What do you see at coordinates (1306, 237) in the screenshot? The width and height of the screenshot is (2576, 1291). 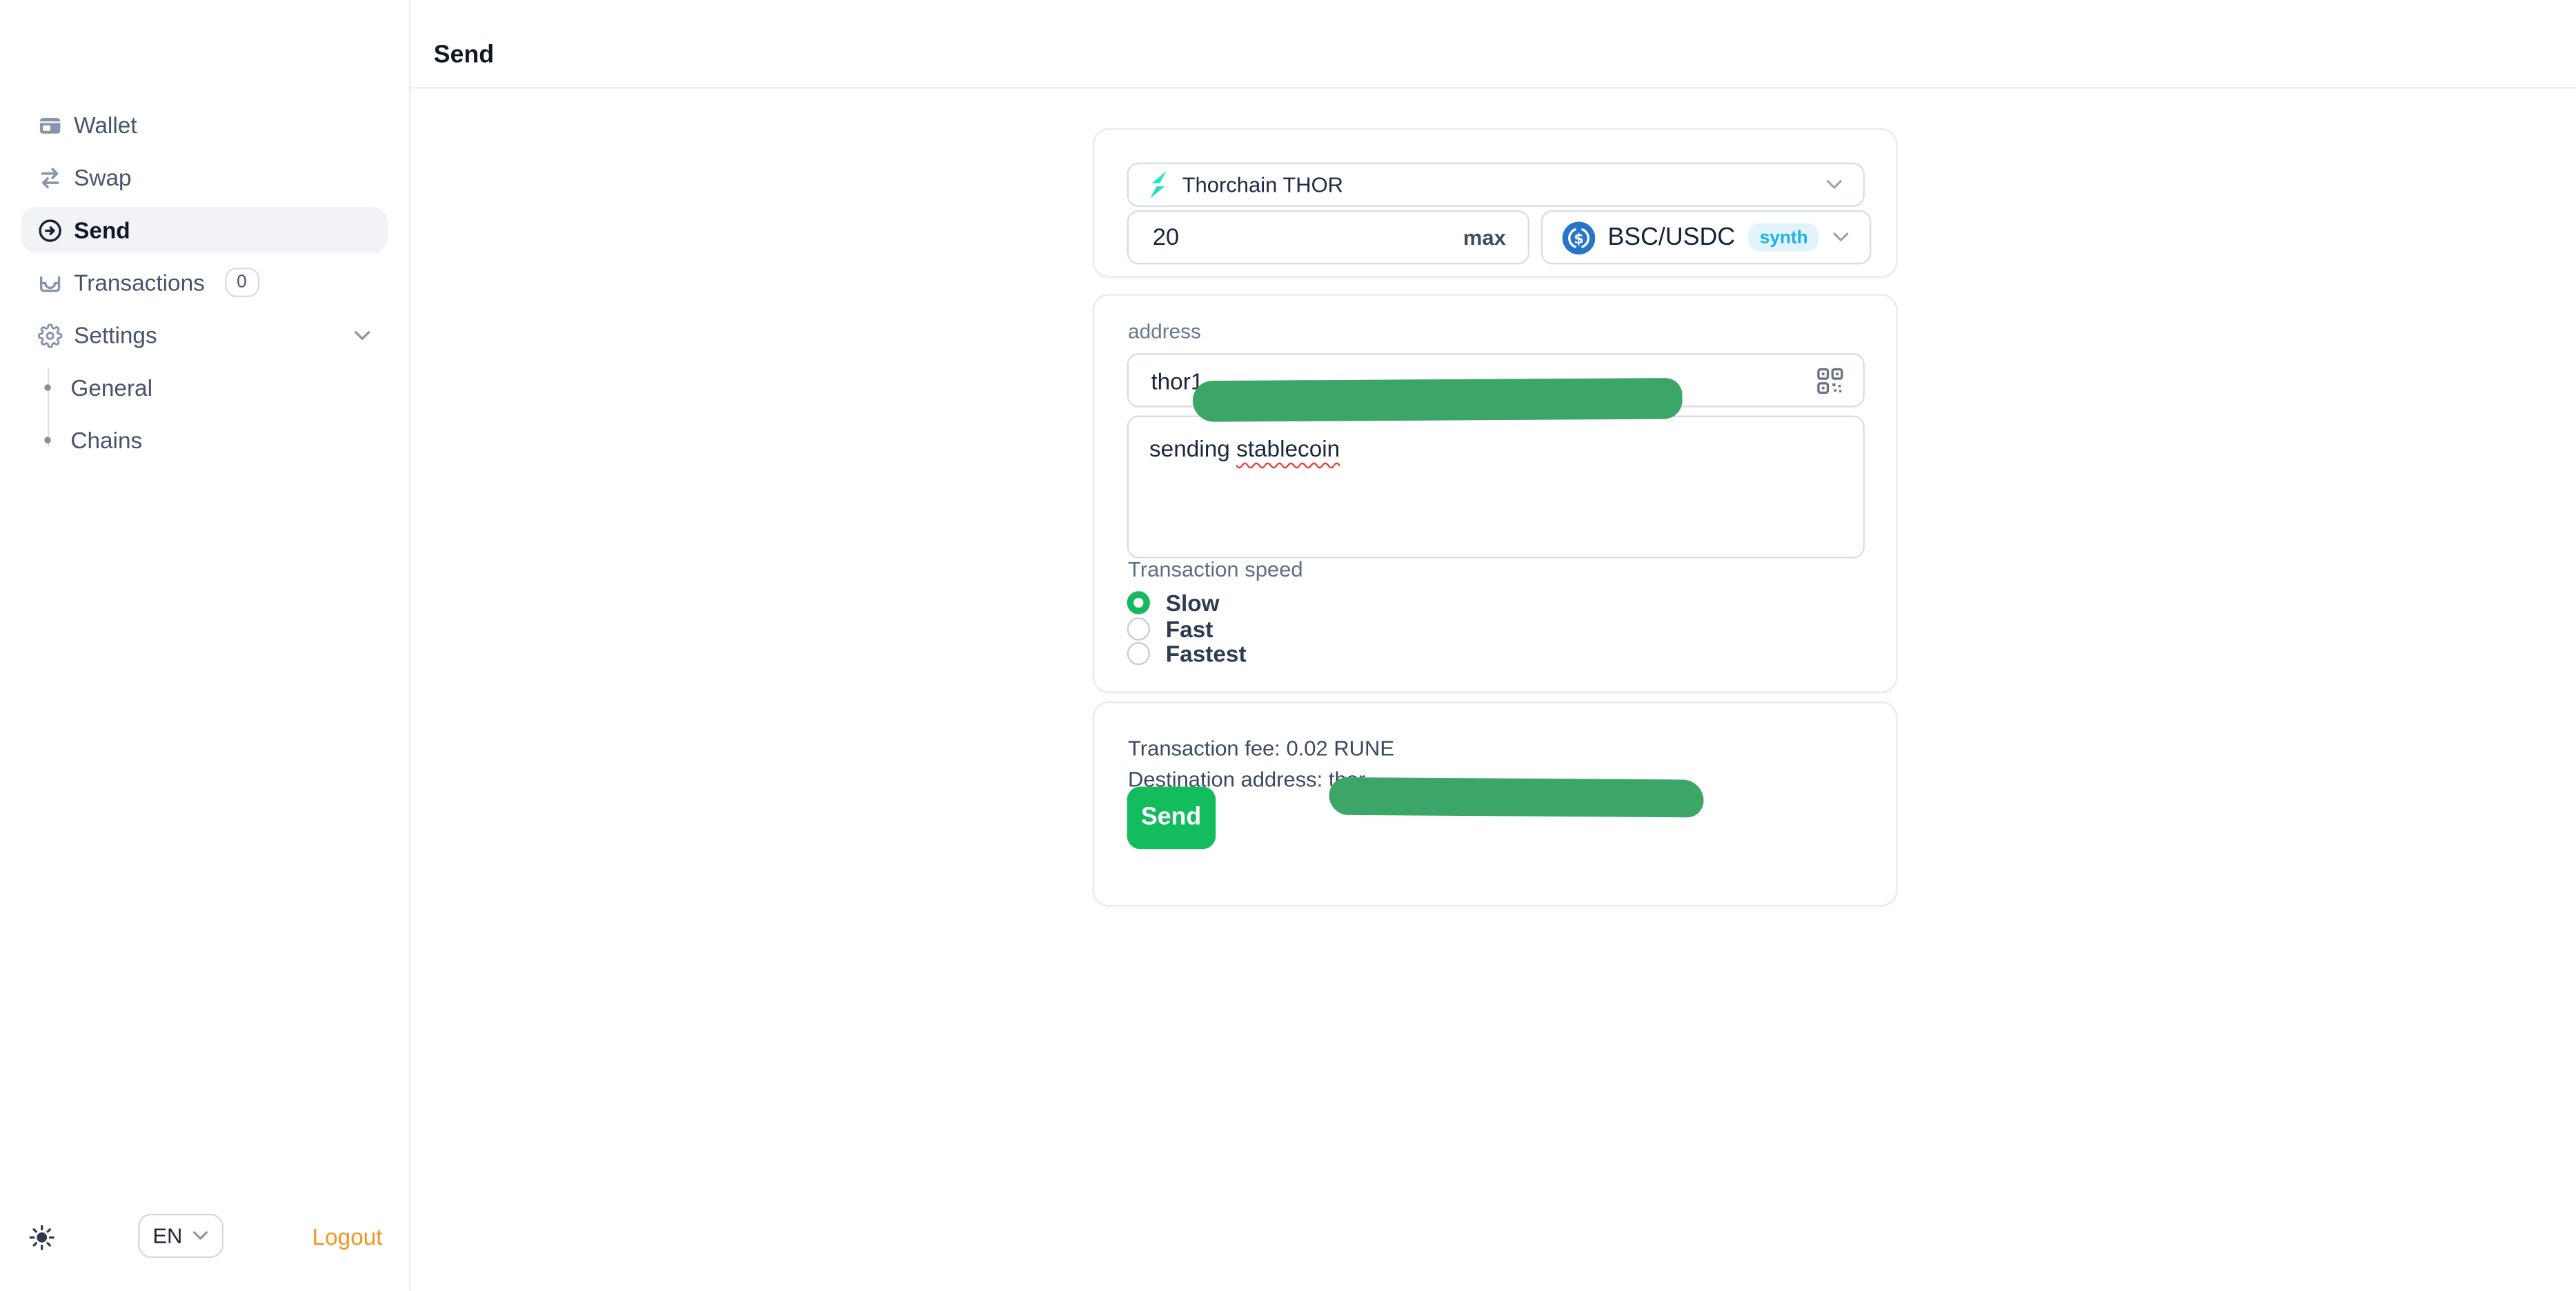 I see `amount-input` at bounding box center [1306, 237].